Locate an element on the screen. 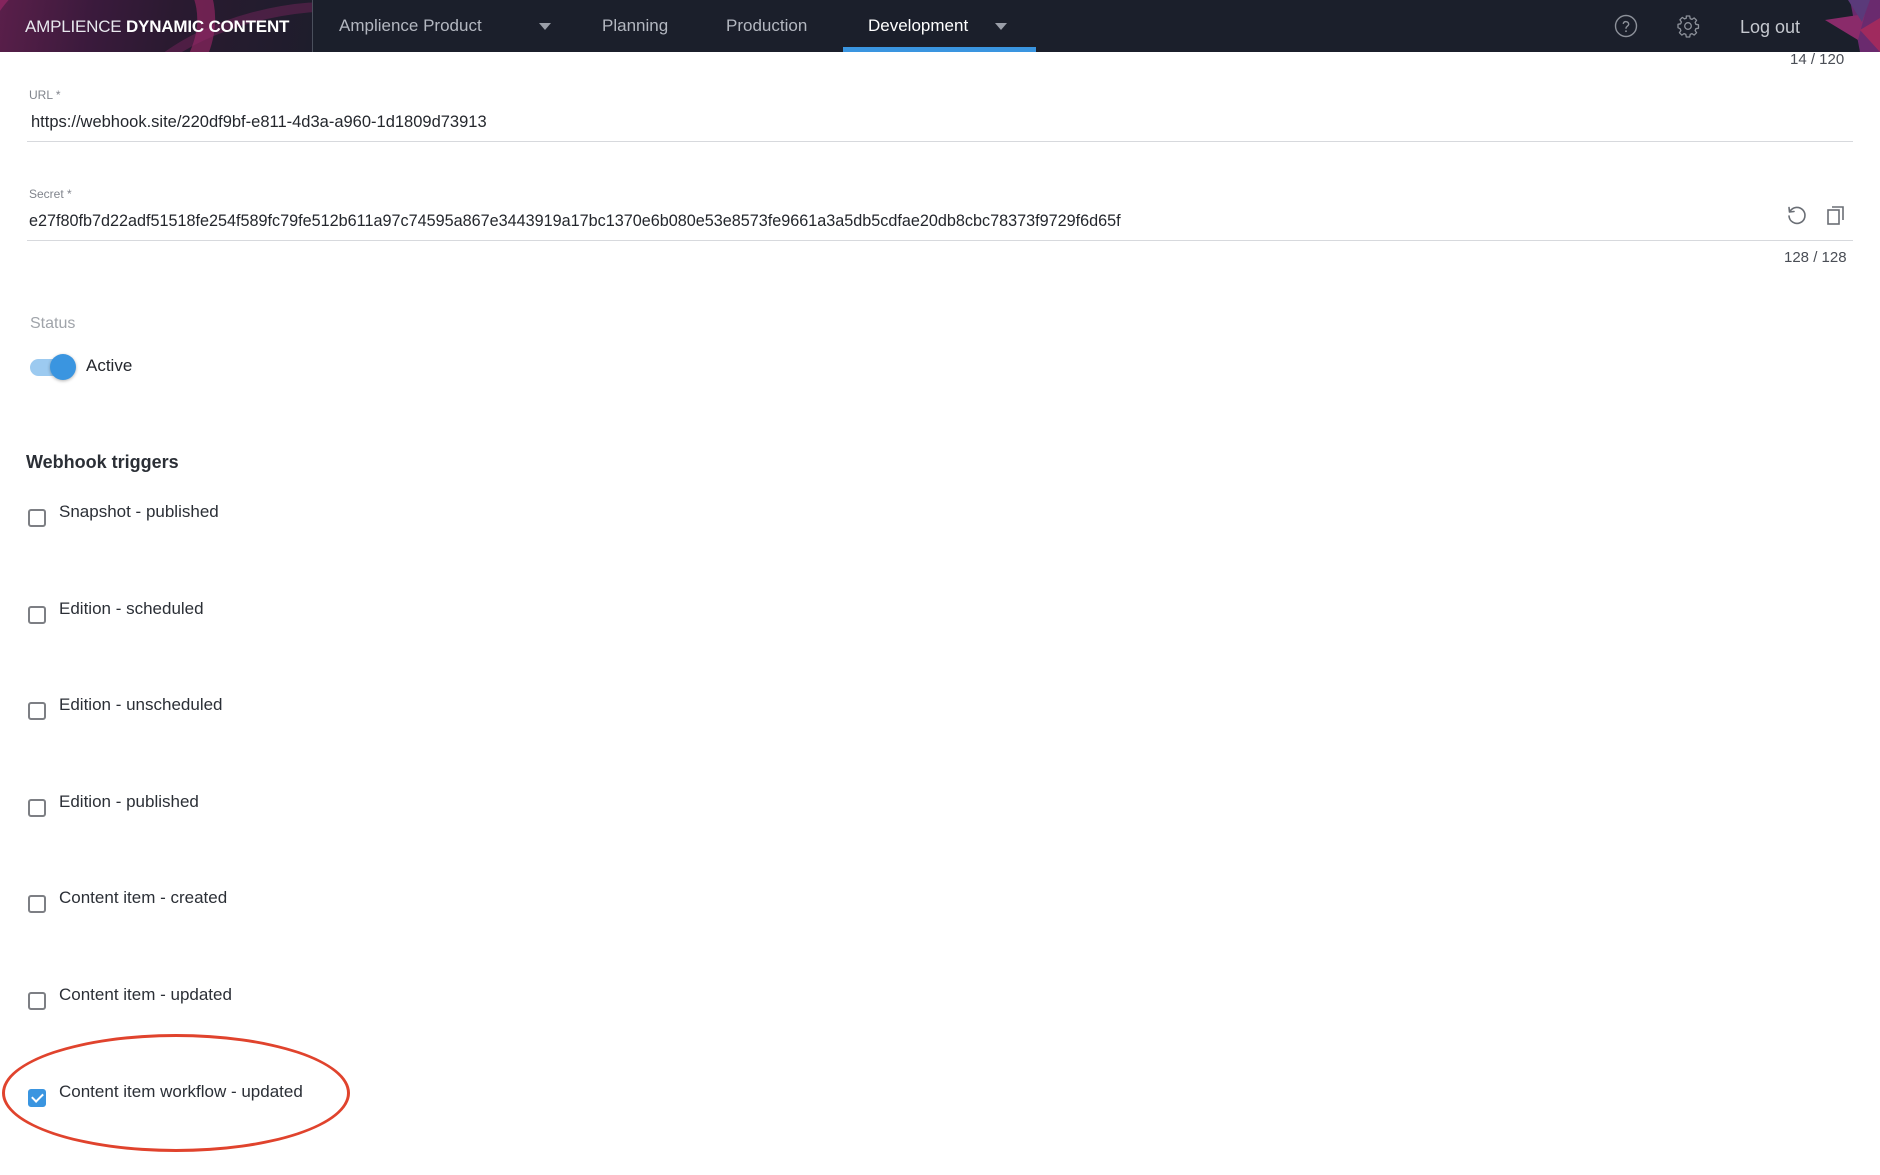 This screenshot has width=1880, height=1175. nav-tab-label: Development is located at coordinates (918, 25).